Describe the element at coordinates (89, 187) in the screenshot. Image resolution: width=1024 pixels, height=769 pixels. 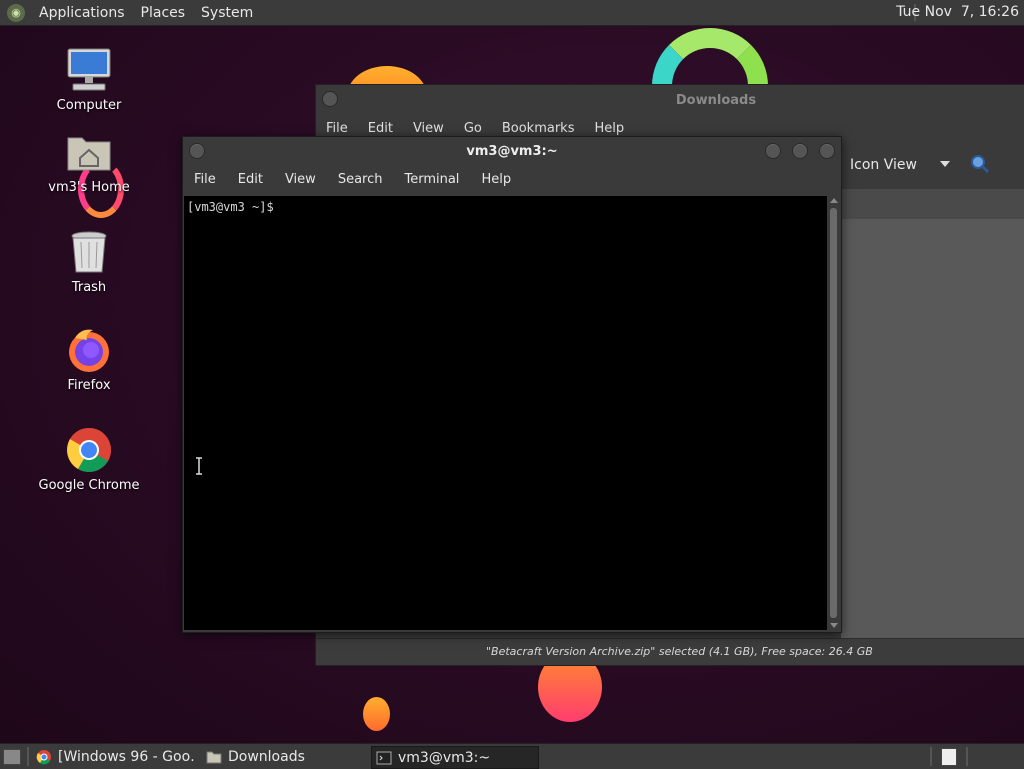
I see `desktop-icon-label: vm3's Home` at that location.